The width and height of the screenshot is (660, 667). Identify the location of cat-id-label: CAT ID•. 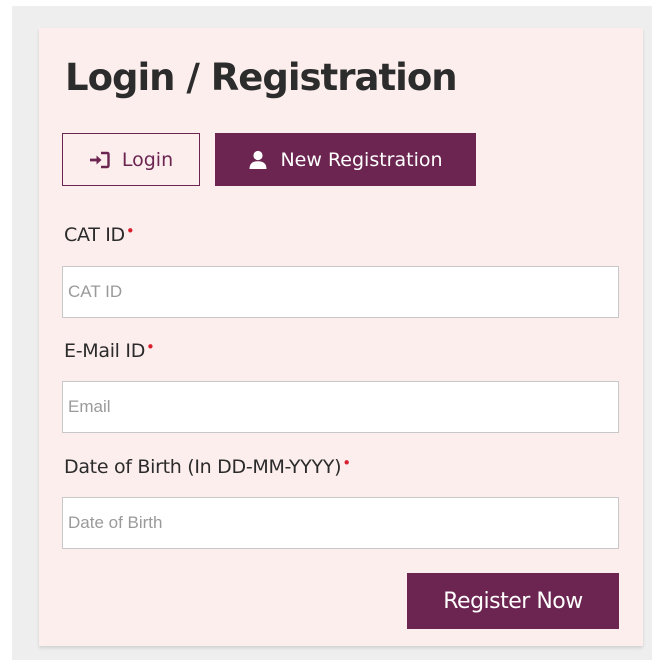
(99, 234).